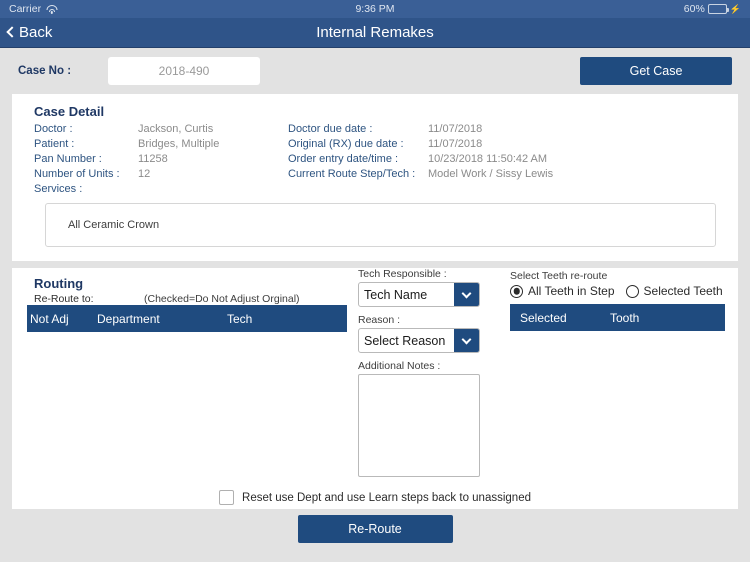 The height and width of the screenshot is (562, 750). What do you see at coordinates (222, 299) in the screenshot?
I see `checked-note-label: (Checked=Do Not Adjust Orginal)` at bounding box center [222, 299].